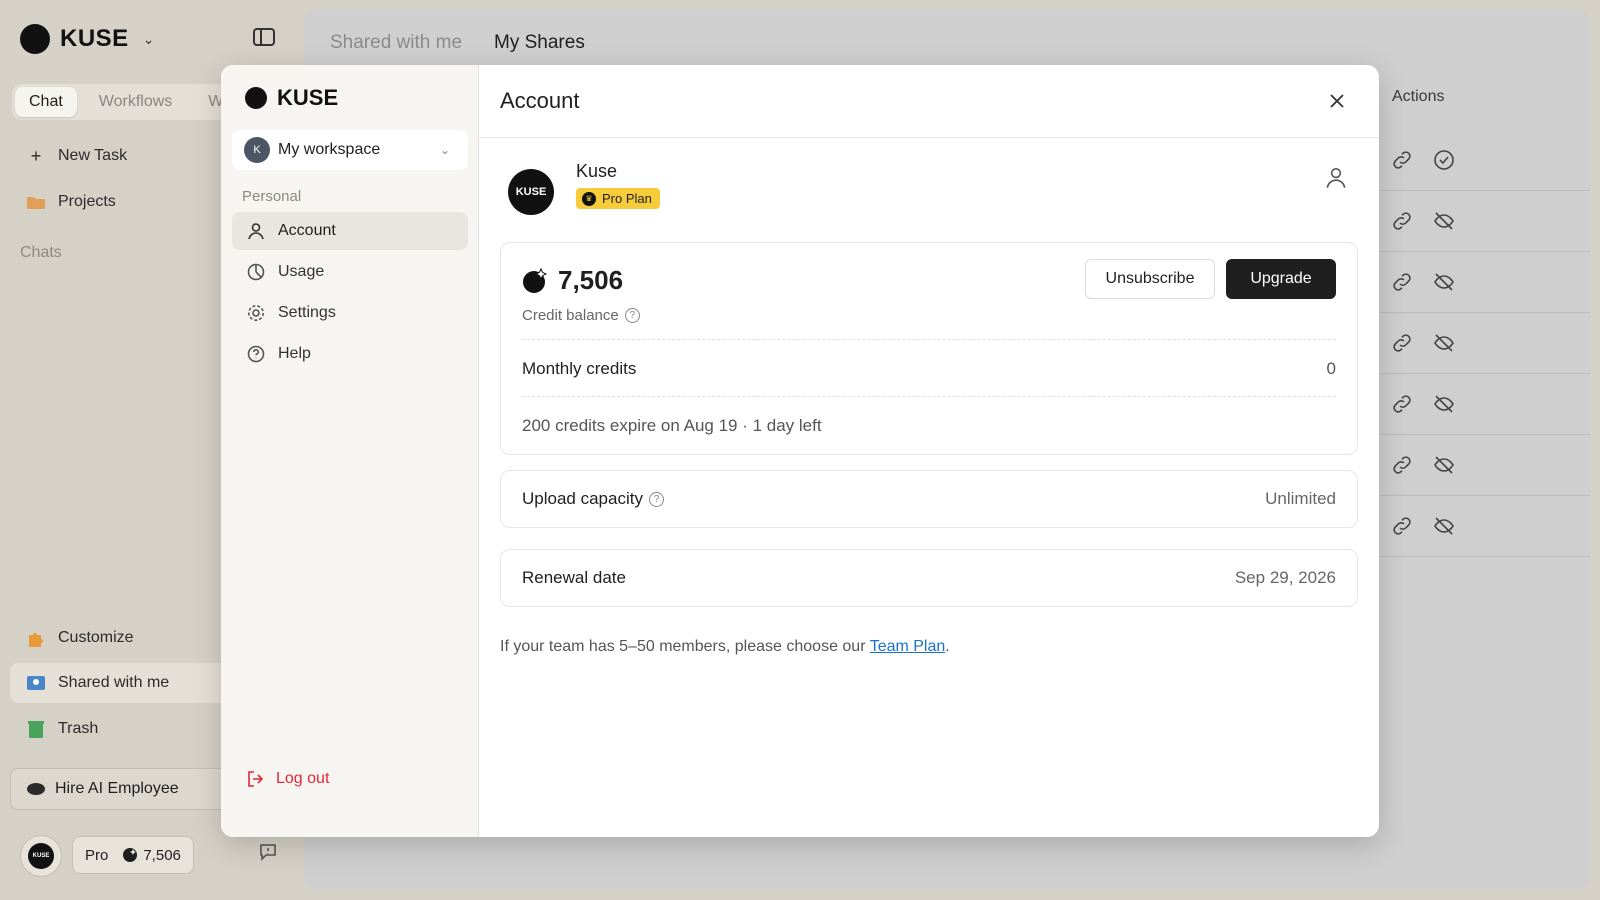  What do you see at coordinates (1150, 279) in the screenshot?
I see `unsubscribe-button: Unsubscribe` at bounding box center [1150, 279].